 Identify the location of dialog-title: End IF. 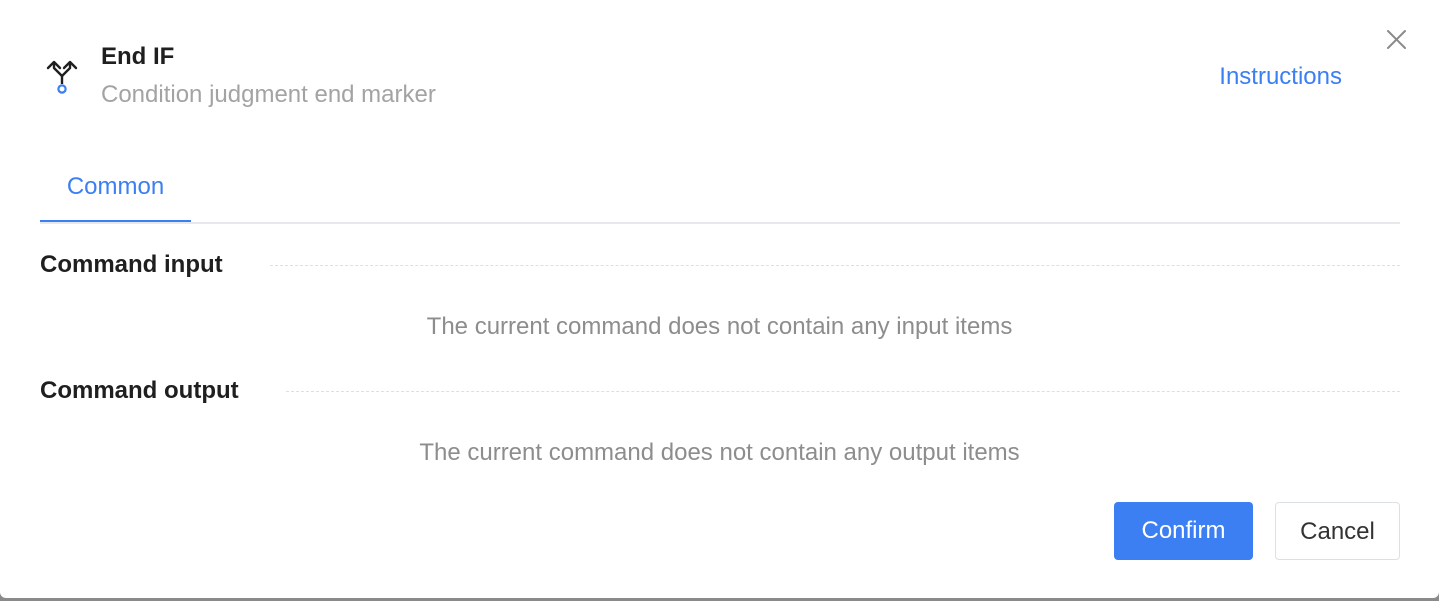
(138, 56).